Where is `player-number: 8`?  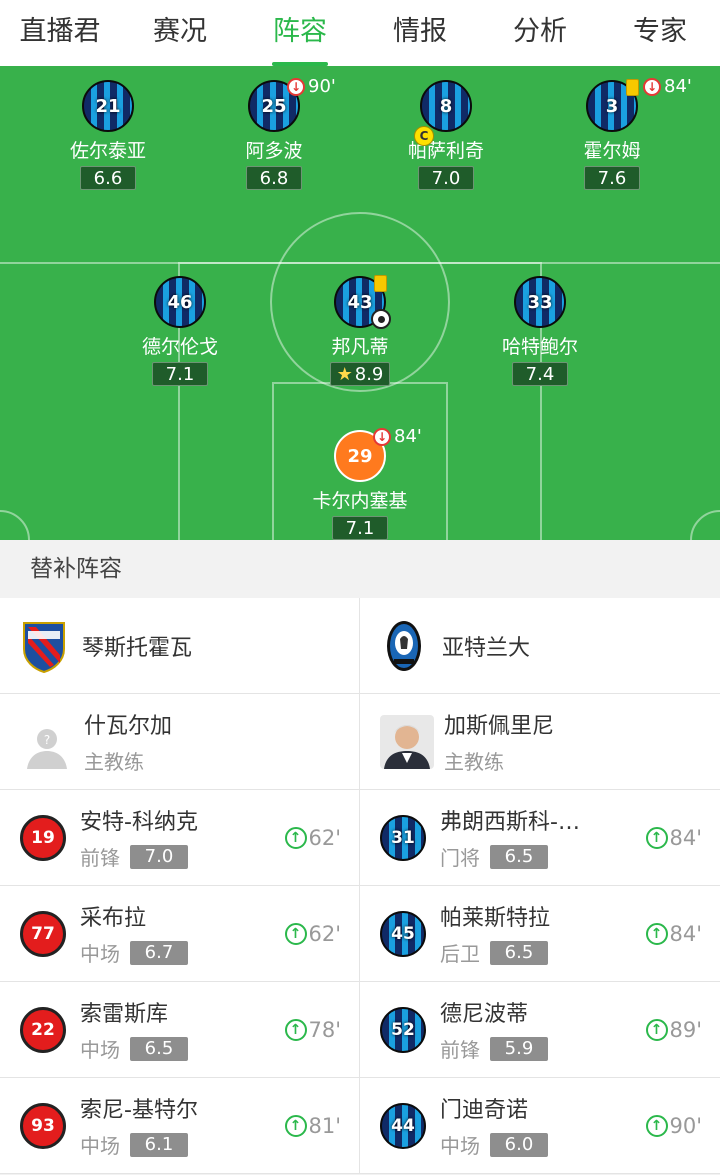
player-number: 8 is located at coordinates (446, 106).